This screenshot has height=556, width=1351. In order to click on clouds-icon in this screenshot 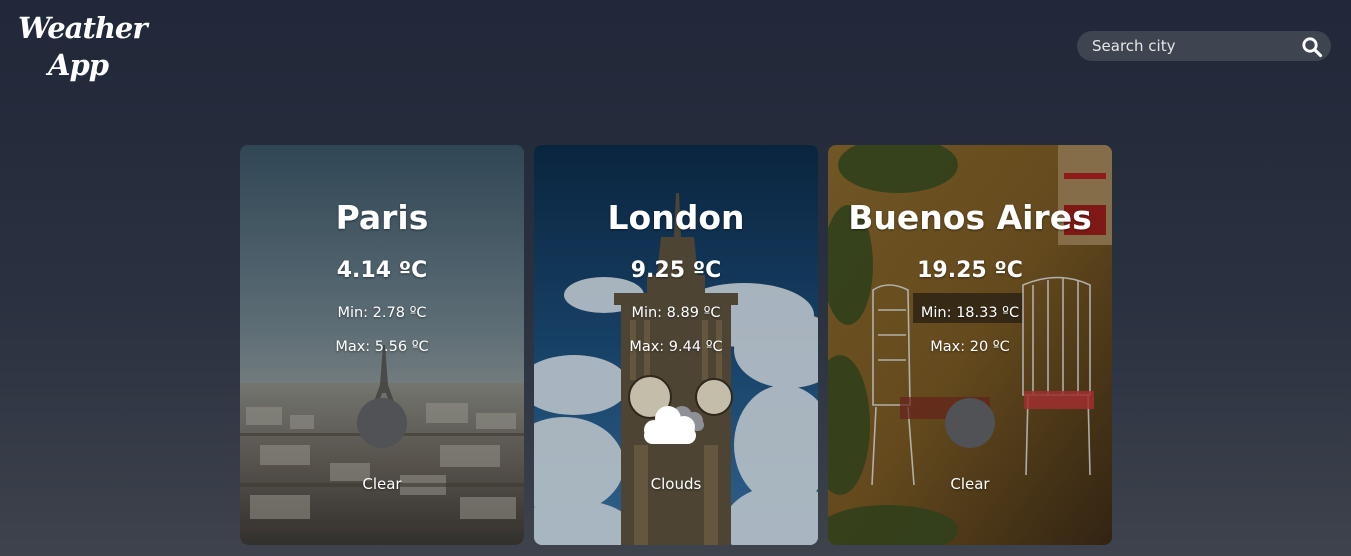, I will do `click(674, 425)`.